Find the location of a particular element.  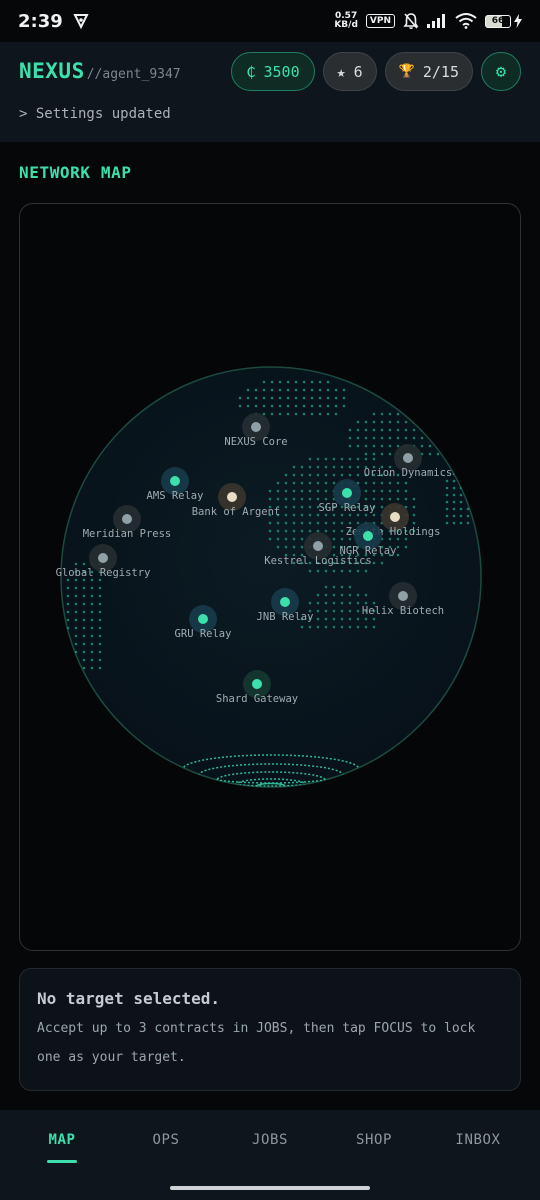

node-label: NEXUS Core is located at coordinates (255, 442).